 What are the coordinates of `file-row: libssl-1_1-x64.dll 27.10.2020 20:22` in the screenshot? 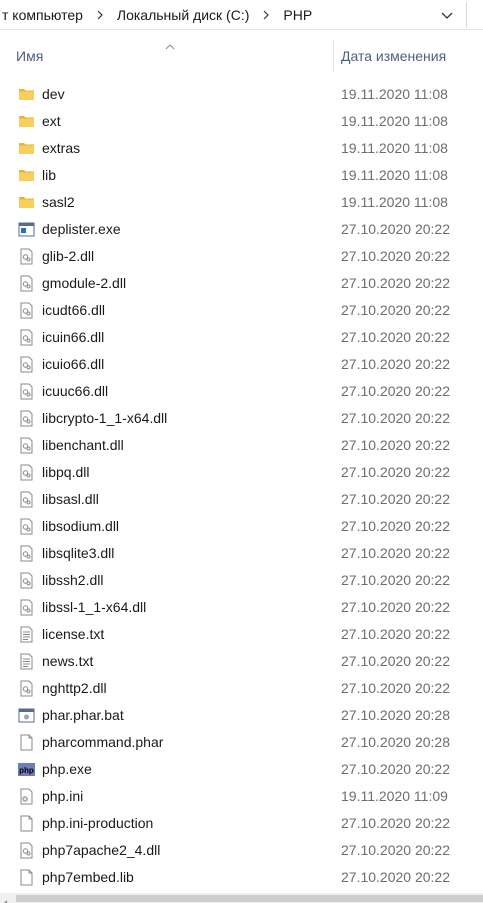 It's located at (241, 607).